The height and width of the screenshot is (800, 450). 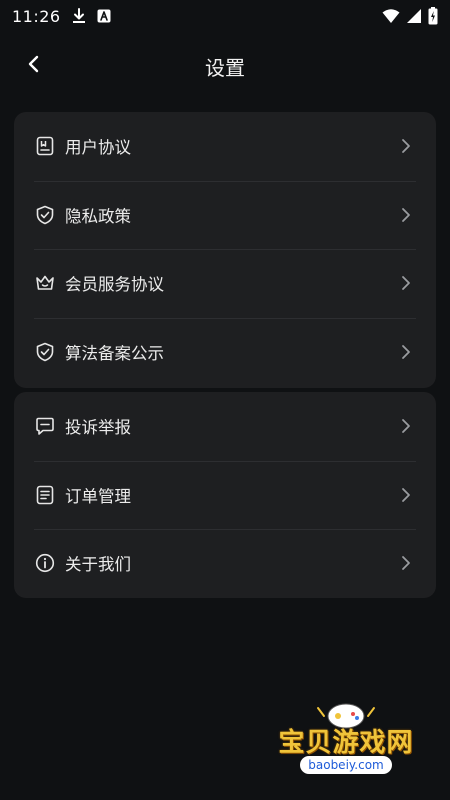 What do you see at coordinates (79, 16) in the screenshot?
I see `download-icon` at bounding box center [79, 16].